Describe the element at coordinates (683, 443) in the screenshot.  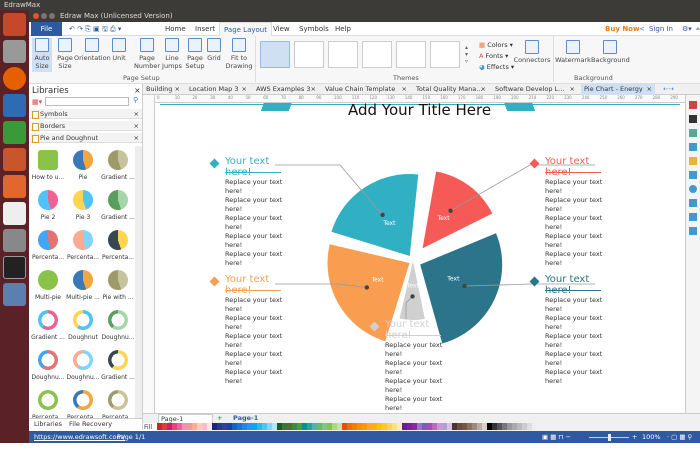
I see `fit-icons: · ▢ ▦ ⚲ ▣` at that location.